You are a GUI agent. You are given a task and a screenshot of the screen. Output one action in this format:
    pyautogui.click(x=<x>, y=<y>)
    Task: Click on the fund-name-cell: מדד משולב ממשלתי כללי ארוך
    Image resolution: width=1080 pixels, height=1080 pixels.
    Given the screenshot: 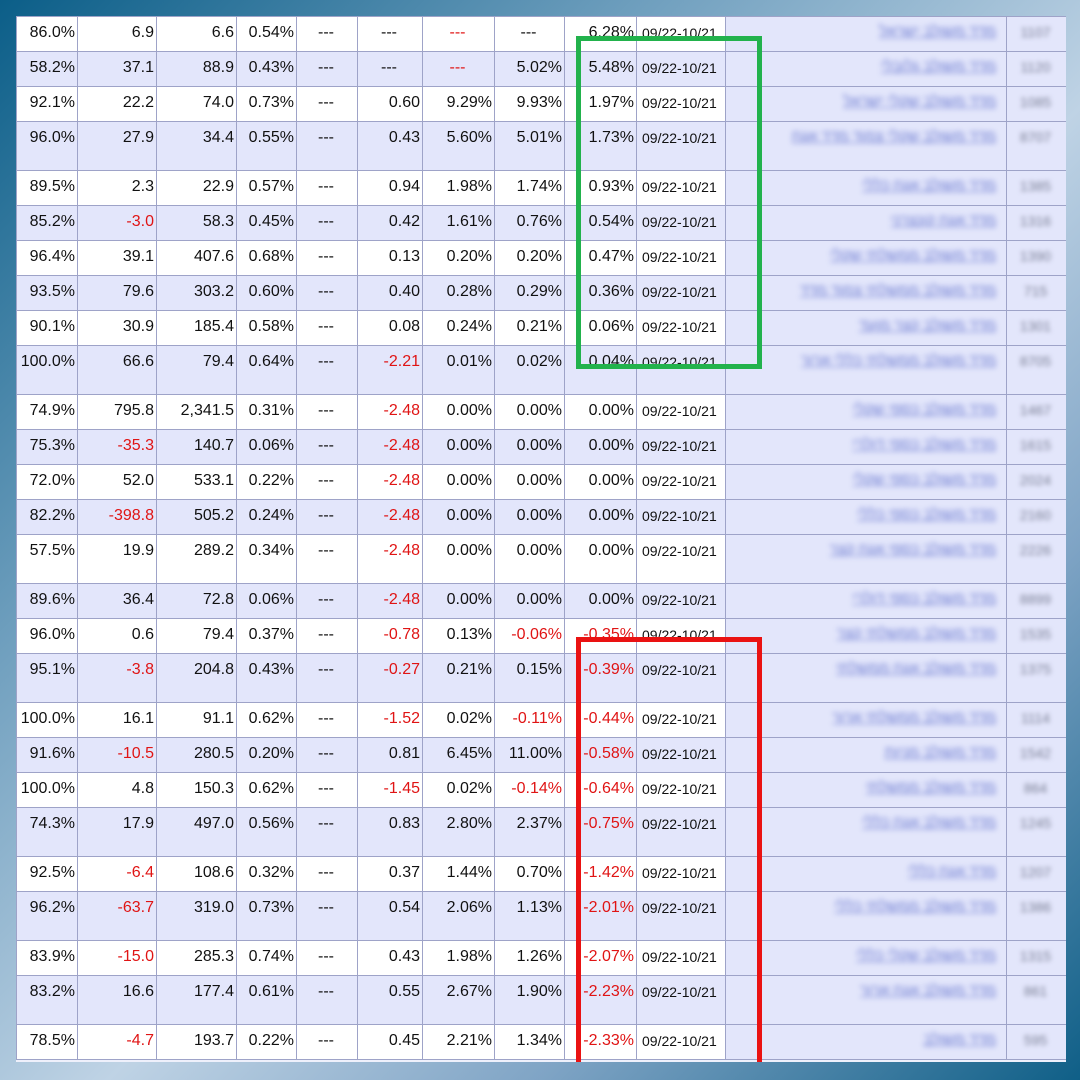 What is the action you would take?
    pyautogui.click(x=866, y=370)
    